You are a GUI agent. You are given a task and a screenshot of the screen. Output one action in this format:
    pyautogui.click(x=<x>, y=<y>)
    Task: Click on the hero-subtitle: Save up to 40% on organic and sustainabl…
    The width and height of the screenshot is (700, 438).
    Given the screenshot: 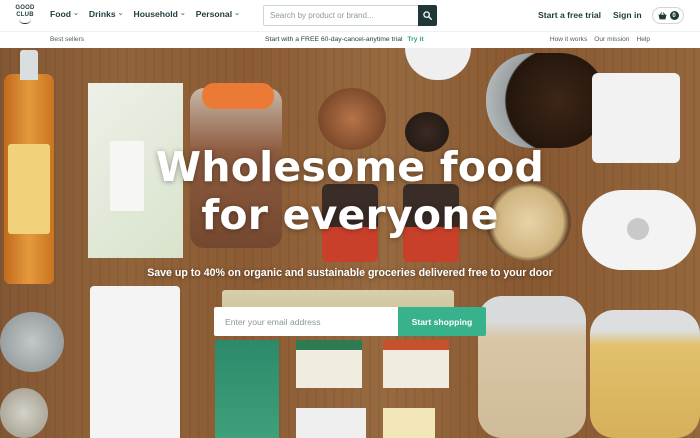 What is the action you would take?
    pyautogui.click(x=350, y=273)
    